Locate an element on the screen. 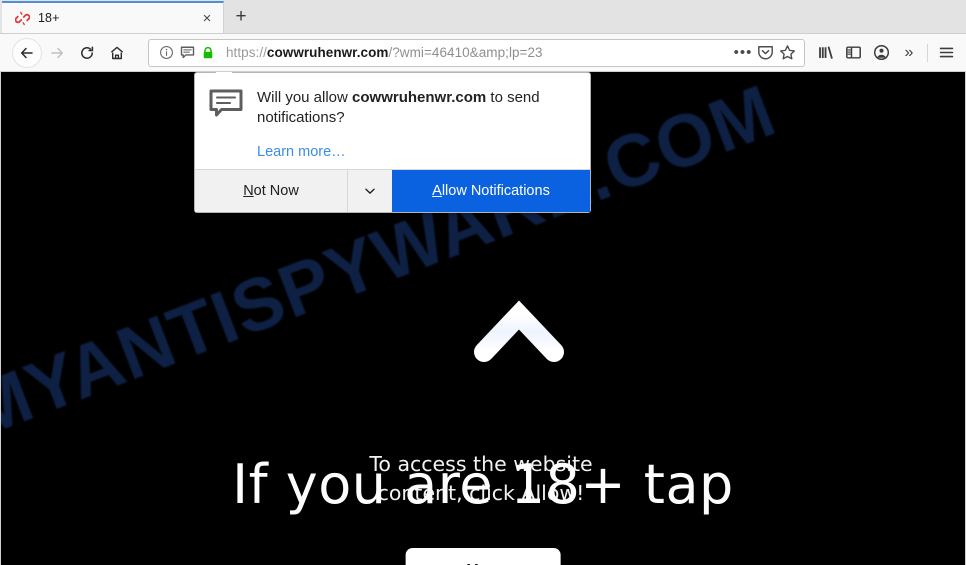 This screenshot has height=565, width=966. reload-icon is located at coordinates (87, 53).